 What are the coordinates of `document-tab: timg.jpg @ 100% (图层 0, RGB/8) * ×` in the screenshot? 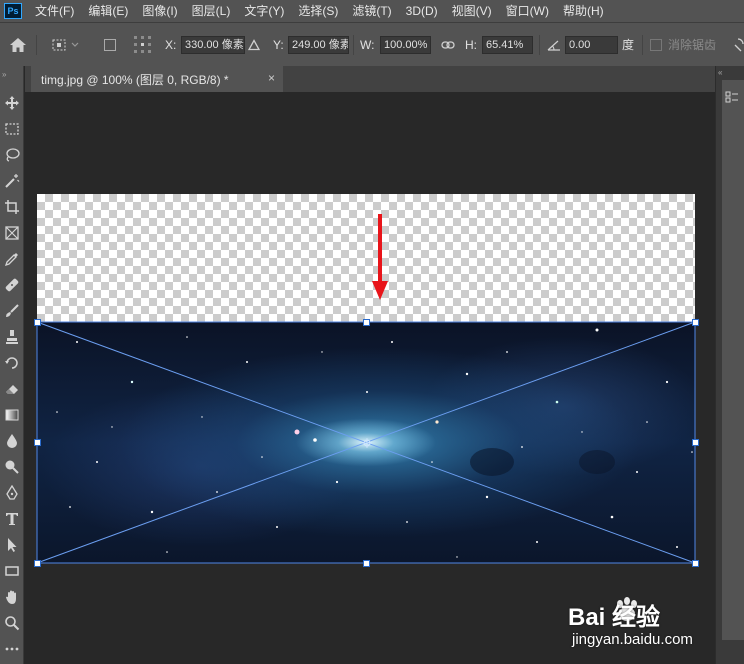 It's located at (157, 79).